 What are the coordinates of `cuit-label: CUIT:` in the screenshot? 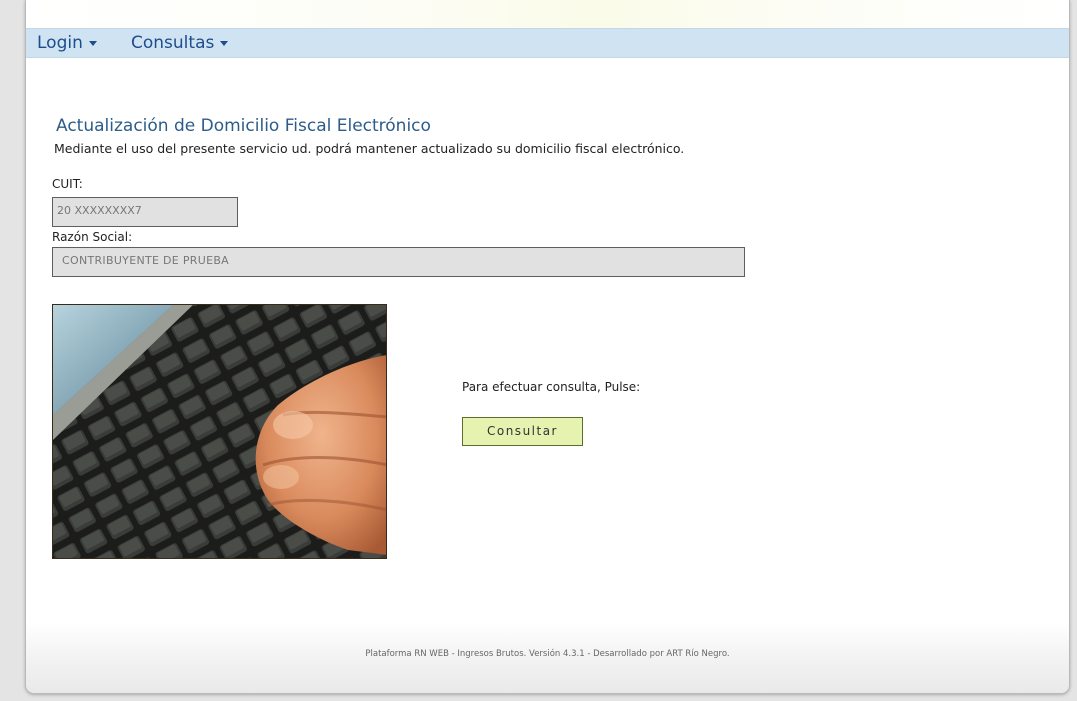 It's located at (67, 184).